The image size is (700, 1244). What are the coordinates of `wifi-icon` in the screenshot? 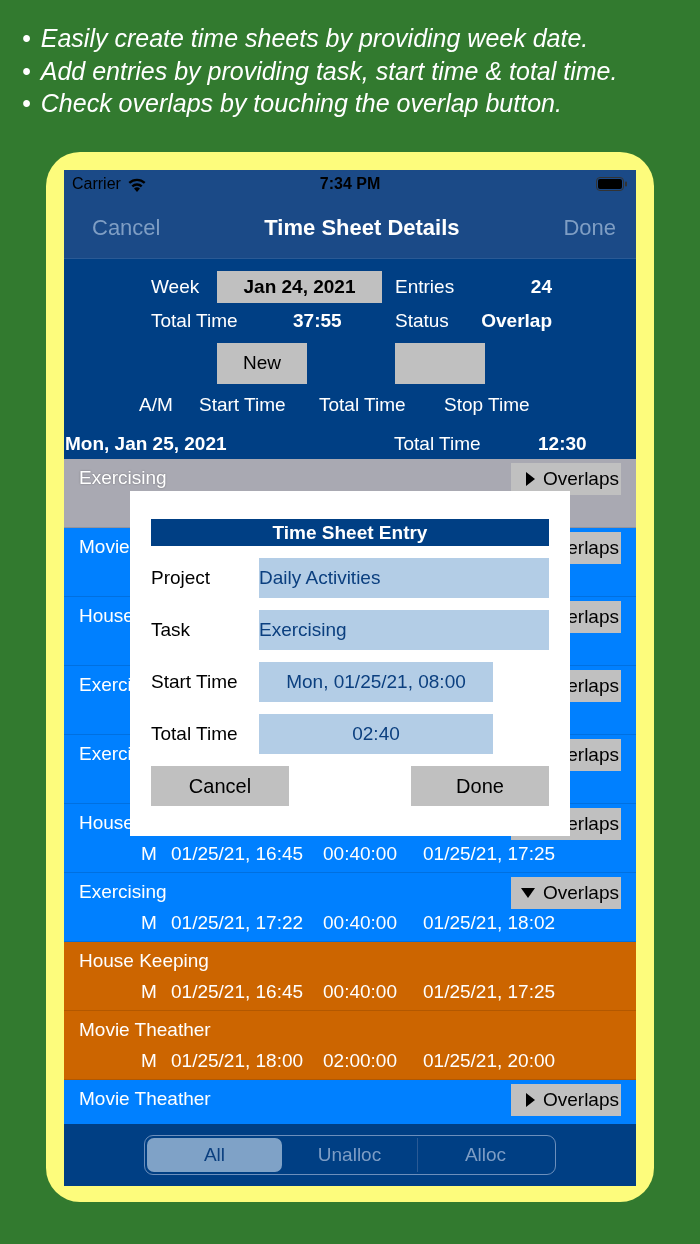 It's located at (136, 184).